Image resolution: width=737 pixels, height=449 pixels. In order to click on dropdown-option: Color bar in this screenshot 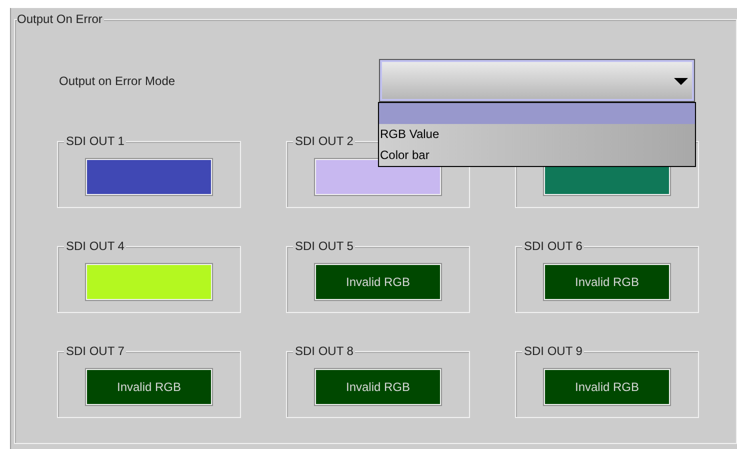, I will do `click(537, 155)`.